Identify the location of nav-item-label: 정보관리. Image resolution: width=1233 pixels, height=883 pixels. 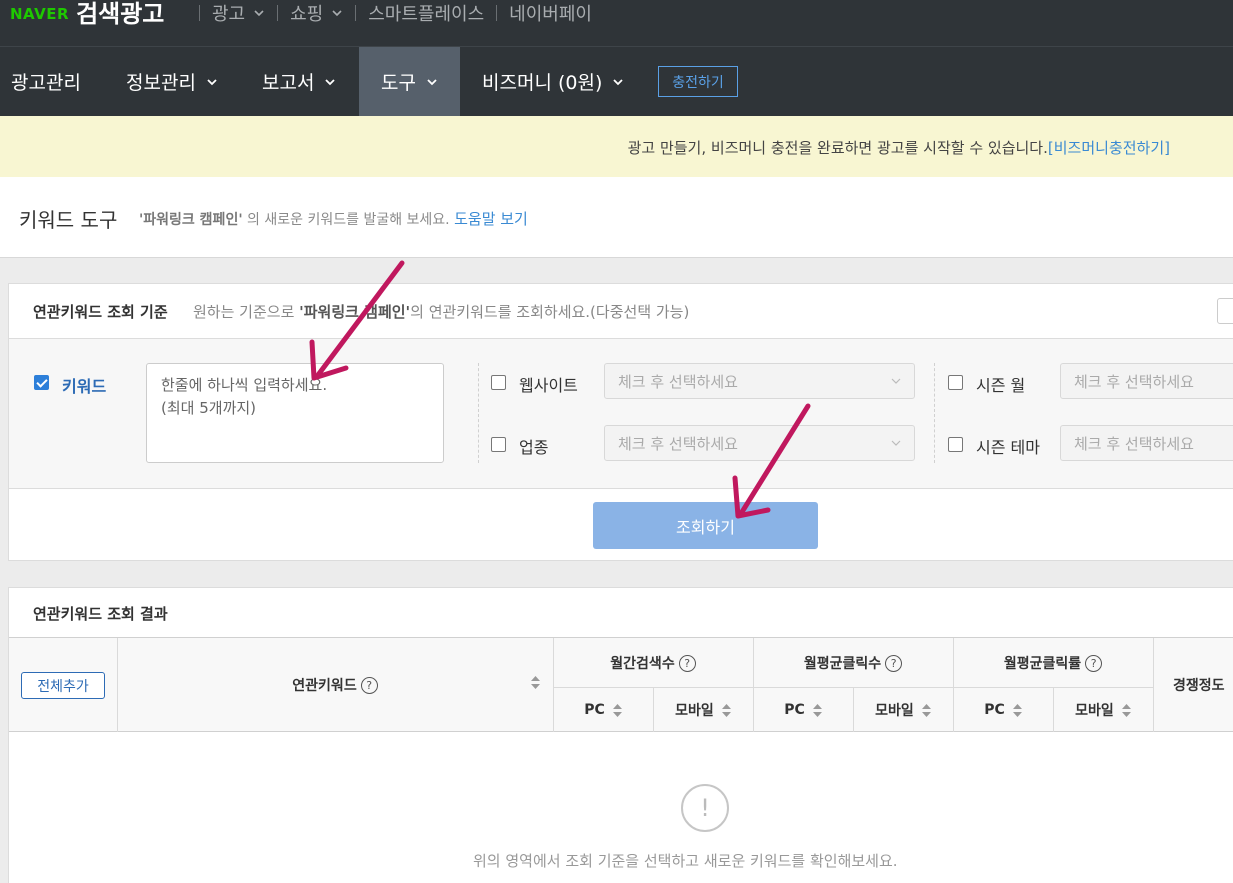
(161, 83).